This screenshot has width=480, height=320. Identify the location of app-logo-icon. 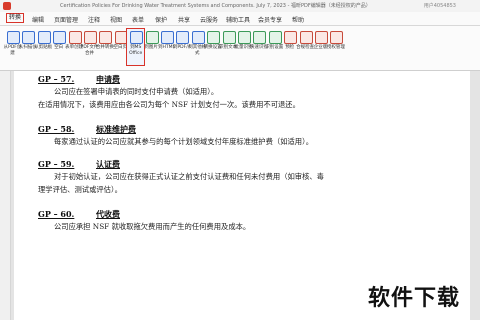
(7, 6).